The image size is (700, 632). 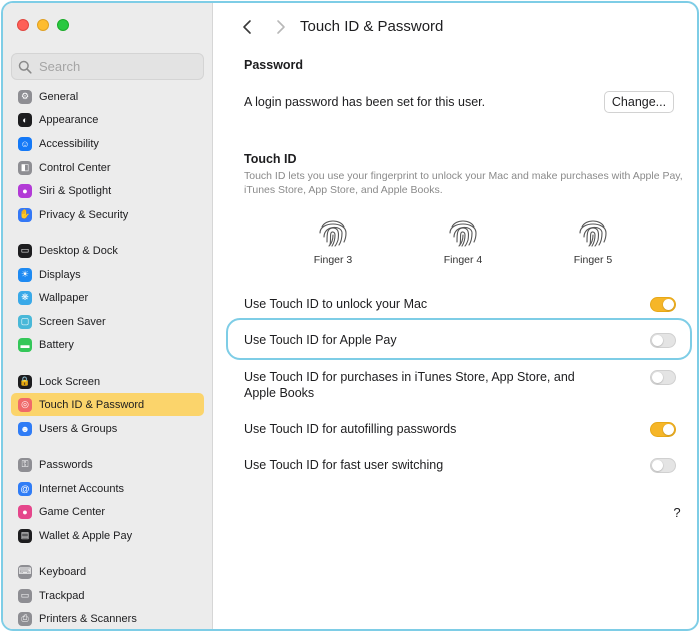 I want to click on zoom-button, so click(x=63, y=25).